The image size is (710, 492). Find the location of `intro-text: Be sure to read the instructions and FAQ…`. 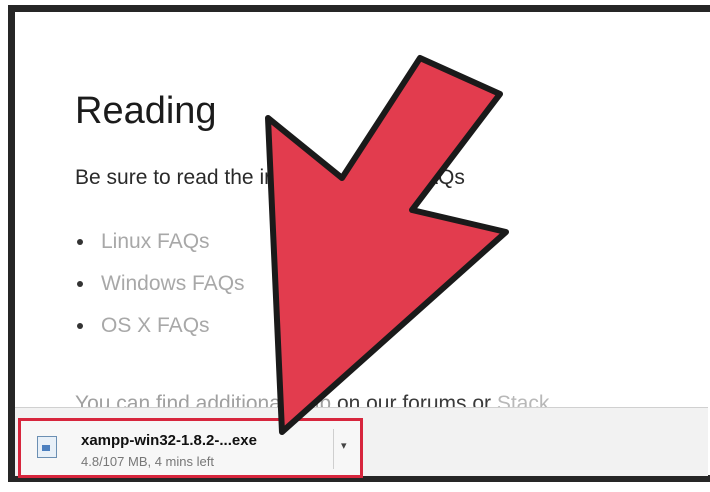

intro-text: Be sure to read the instructions and FAQ… is located at coordinates (270, 177).